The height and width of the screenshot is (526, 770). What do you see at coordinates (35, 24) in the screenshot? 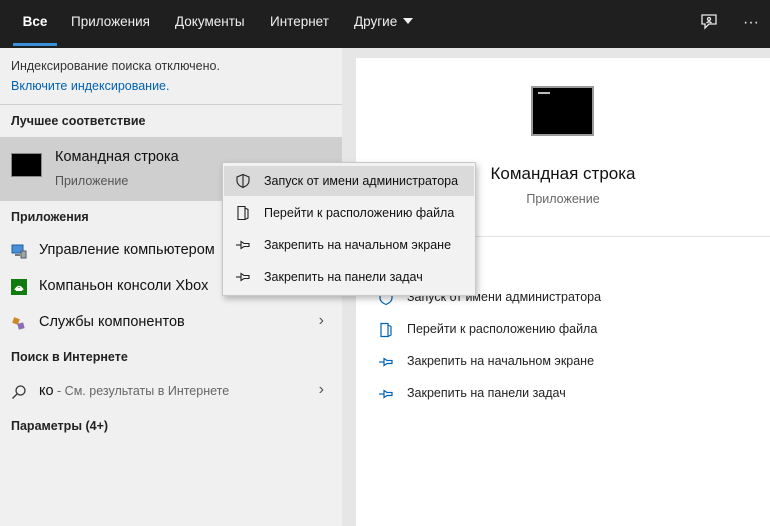
I see `tab-all: Все` at bounding box center [35, 24].